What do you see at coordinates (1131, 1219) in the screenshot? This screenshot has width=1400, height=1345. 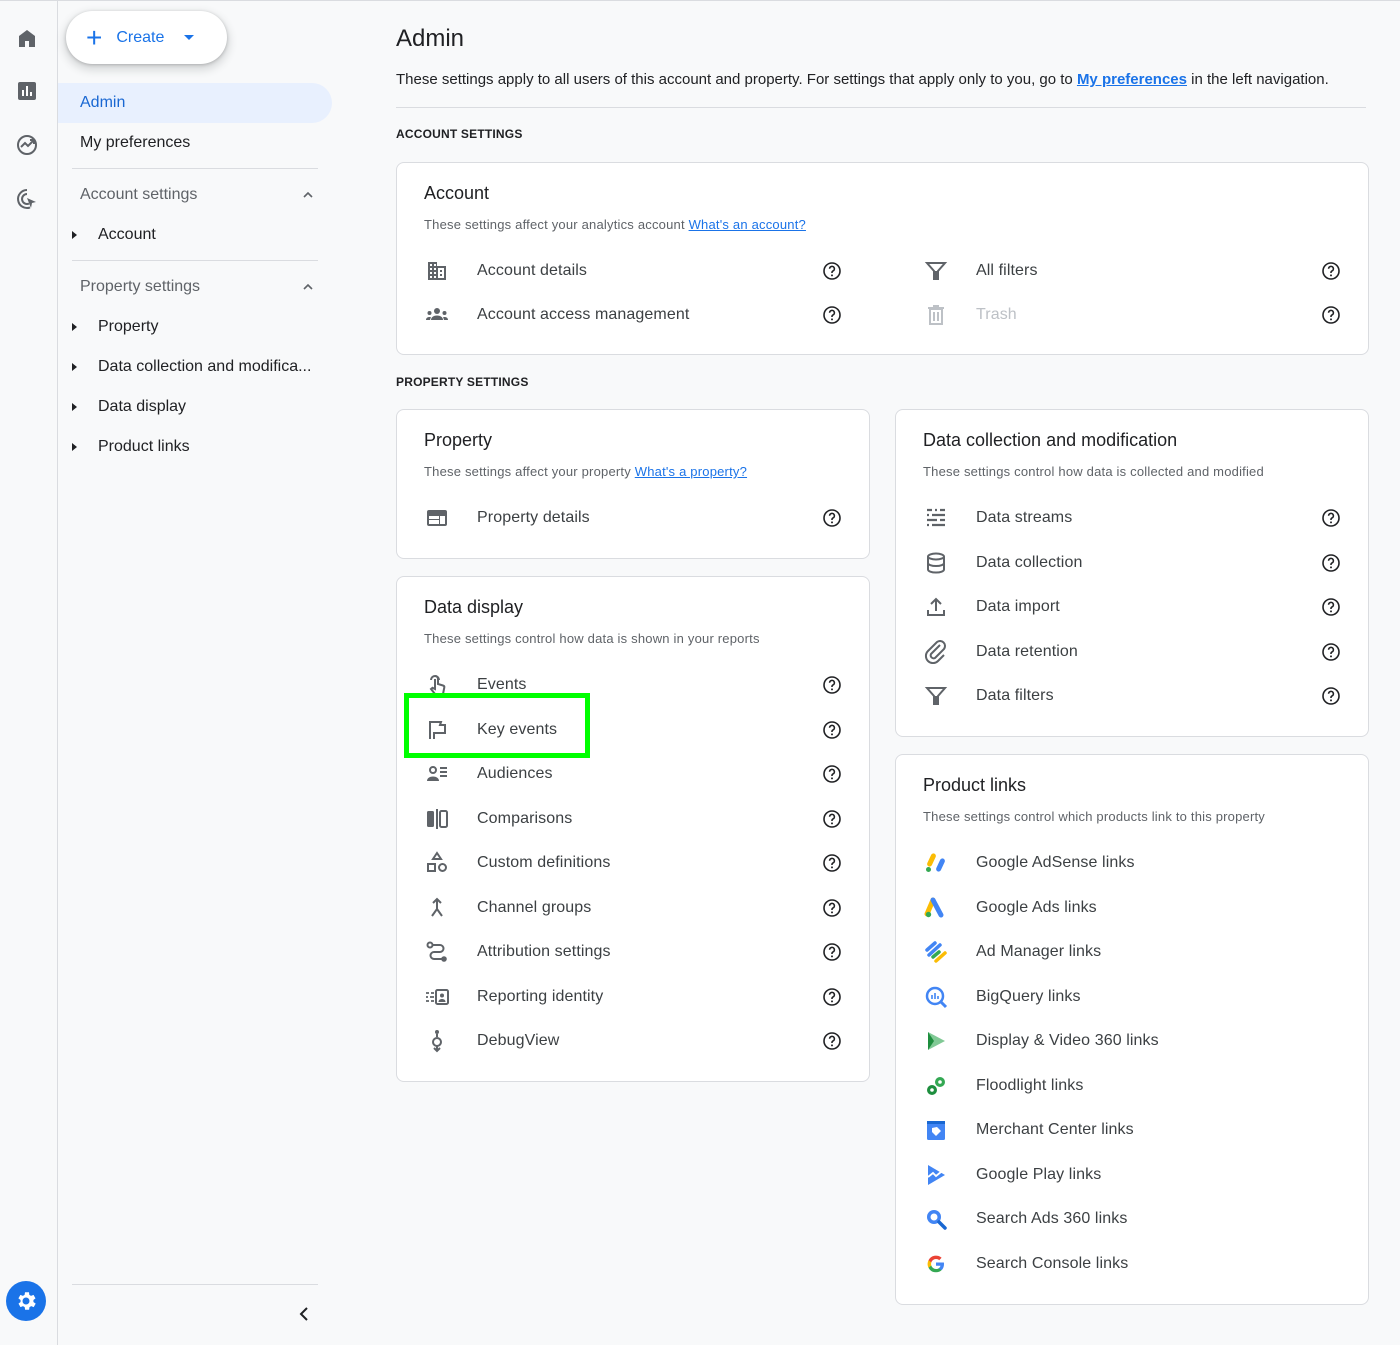 I see `search-ads-360-links-row: Search Ads 360 links` at bounding box center [1131, 1219].